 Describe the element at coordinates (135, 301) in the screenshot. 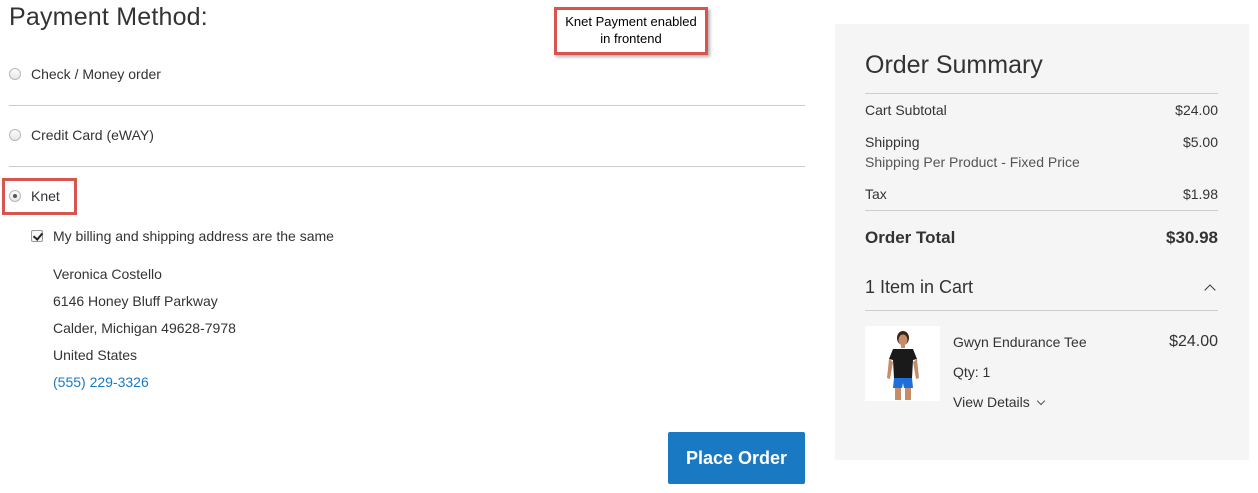

I see `address-street: 6146 Honey Bluff Parkway` at that location.